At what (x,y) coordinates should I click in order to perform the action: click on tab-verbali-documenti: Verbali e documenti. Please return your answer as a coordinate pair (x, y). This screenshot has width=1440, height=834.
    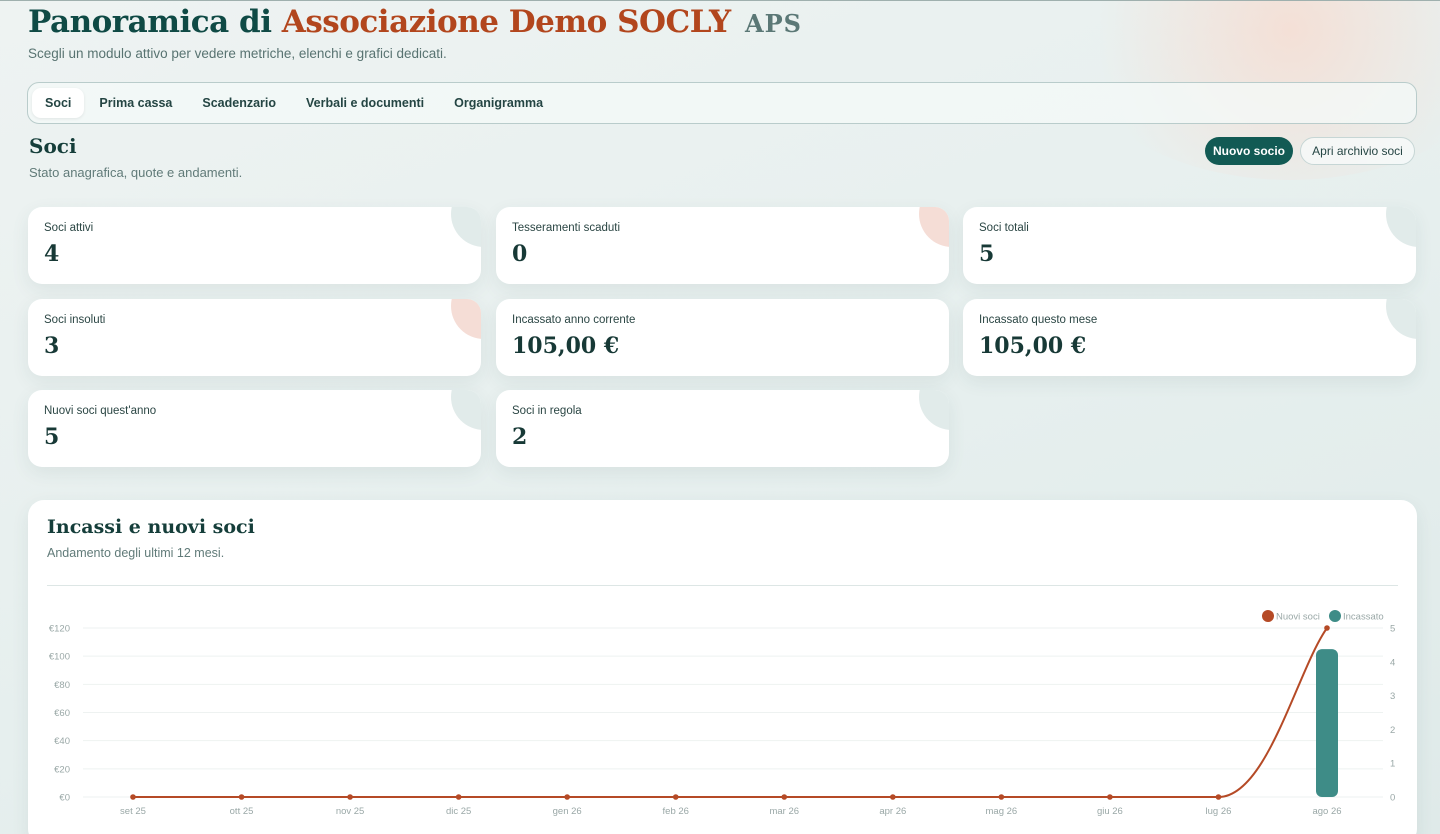
    Looking at the image, I should click on (365, 103).